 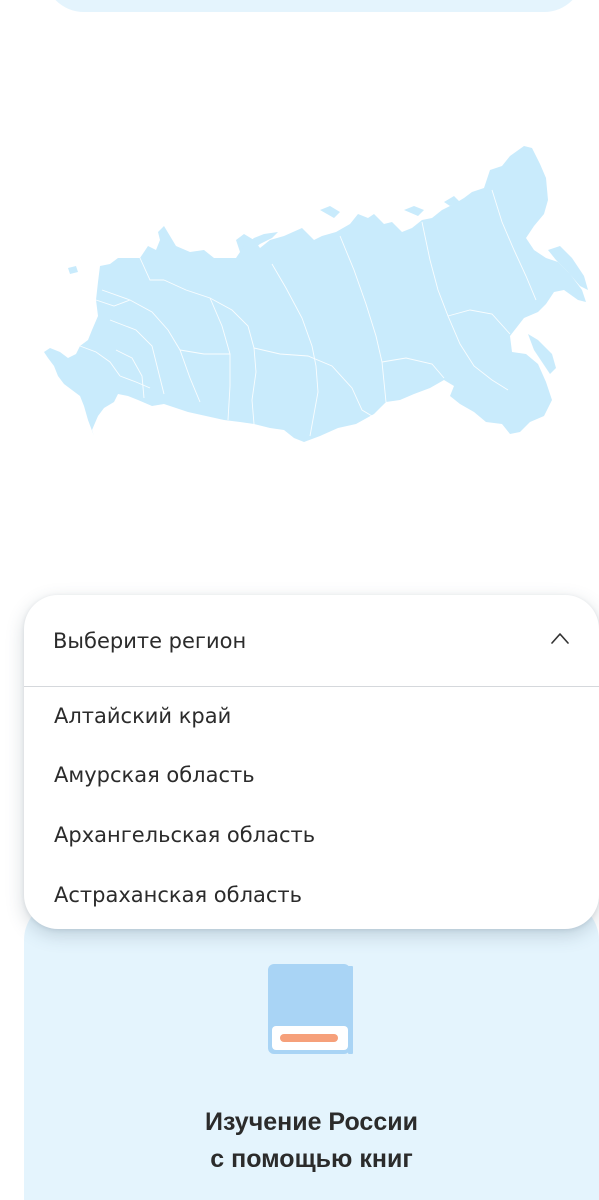 What do you see at coordinates (311, 1122) in the screenshot?
I see `books-card-title-line1: Изучение России` at bounding box center [311, 1122].